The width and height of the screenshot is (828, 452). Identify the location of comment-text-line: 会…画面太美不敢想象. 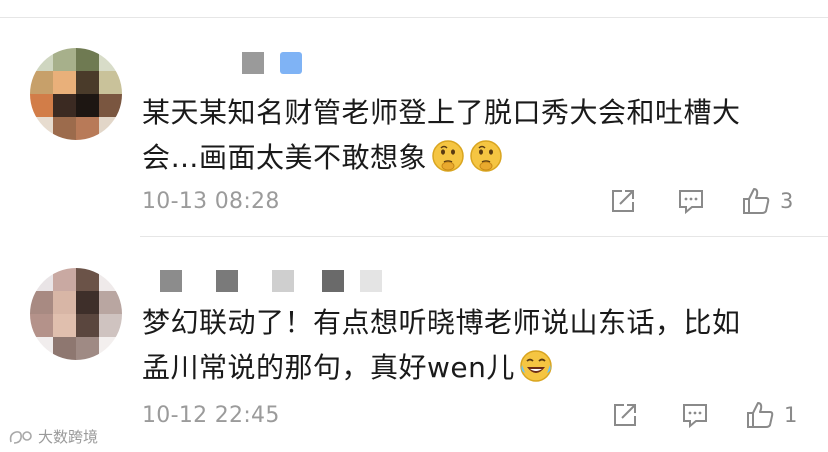
(285, 157).